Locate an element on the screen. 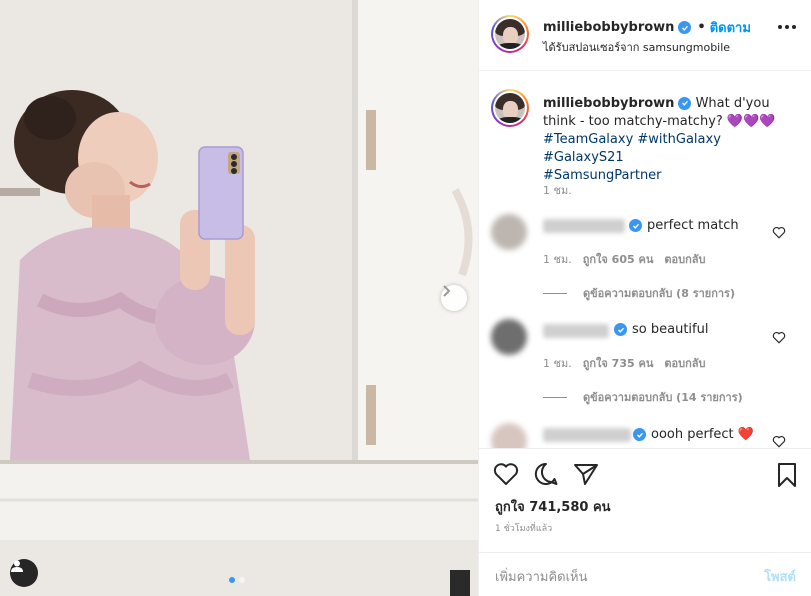  view-replies-label: ดูข้อความตอบกลับ (14 รายการ) is located at coordinates (663, 397).